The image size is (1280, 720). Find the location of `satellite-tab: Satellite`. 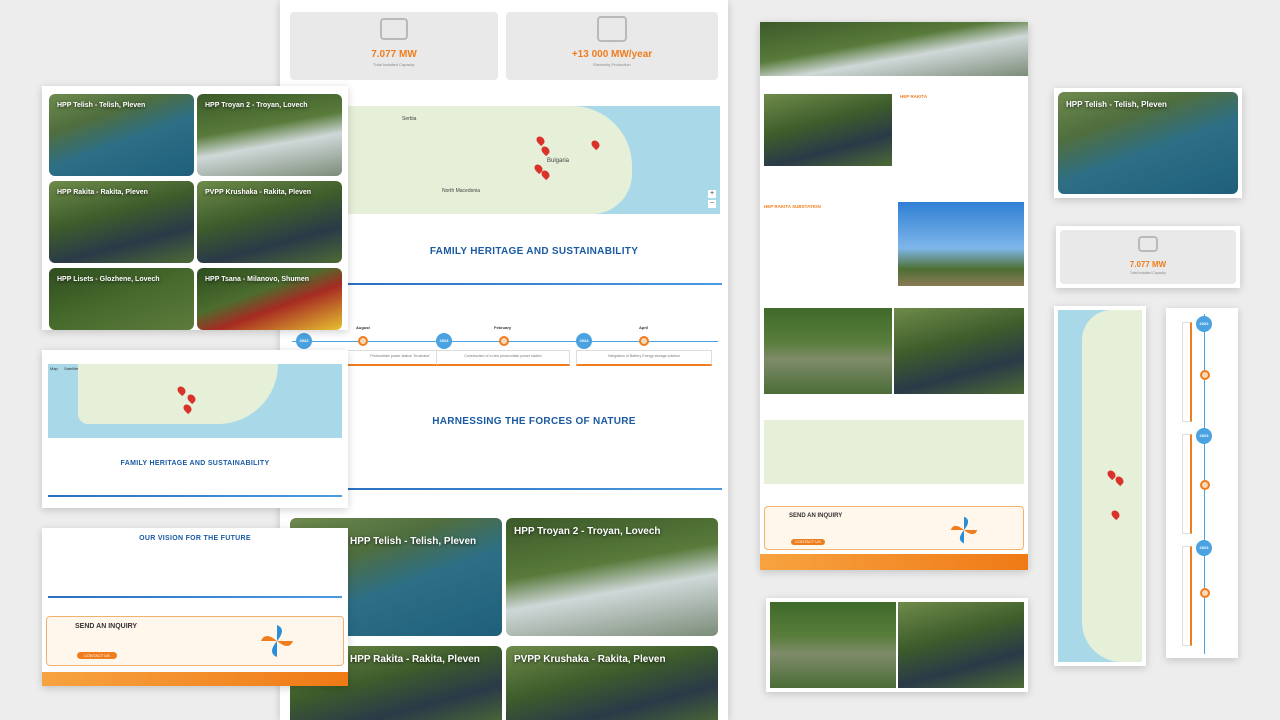

satellite-tab: Satellite is located at coordinates (71, 369).